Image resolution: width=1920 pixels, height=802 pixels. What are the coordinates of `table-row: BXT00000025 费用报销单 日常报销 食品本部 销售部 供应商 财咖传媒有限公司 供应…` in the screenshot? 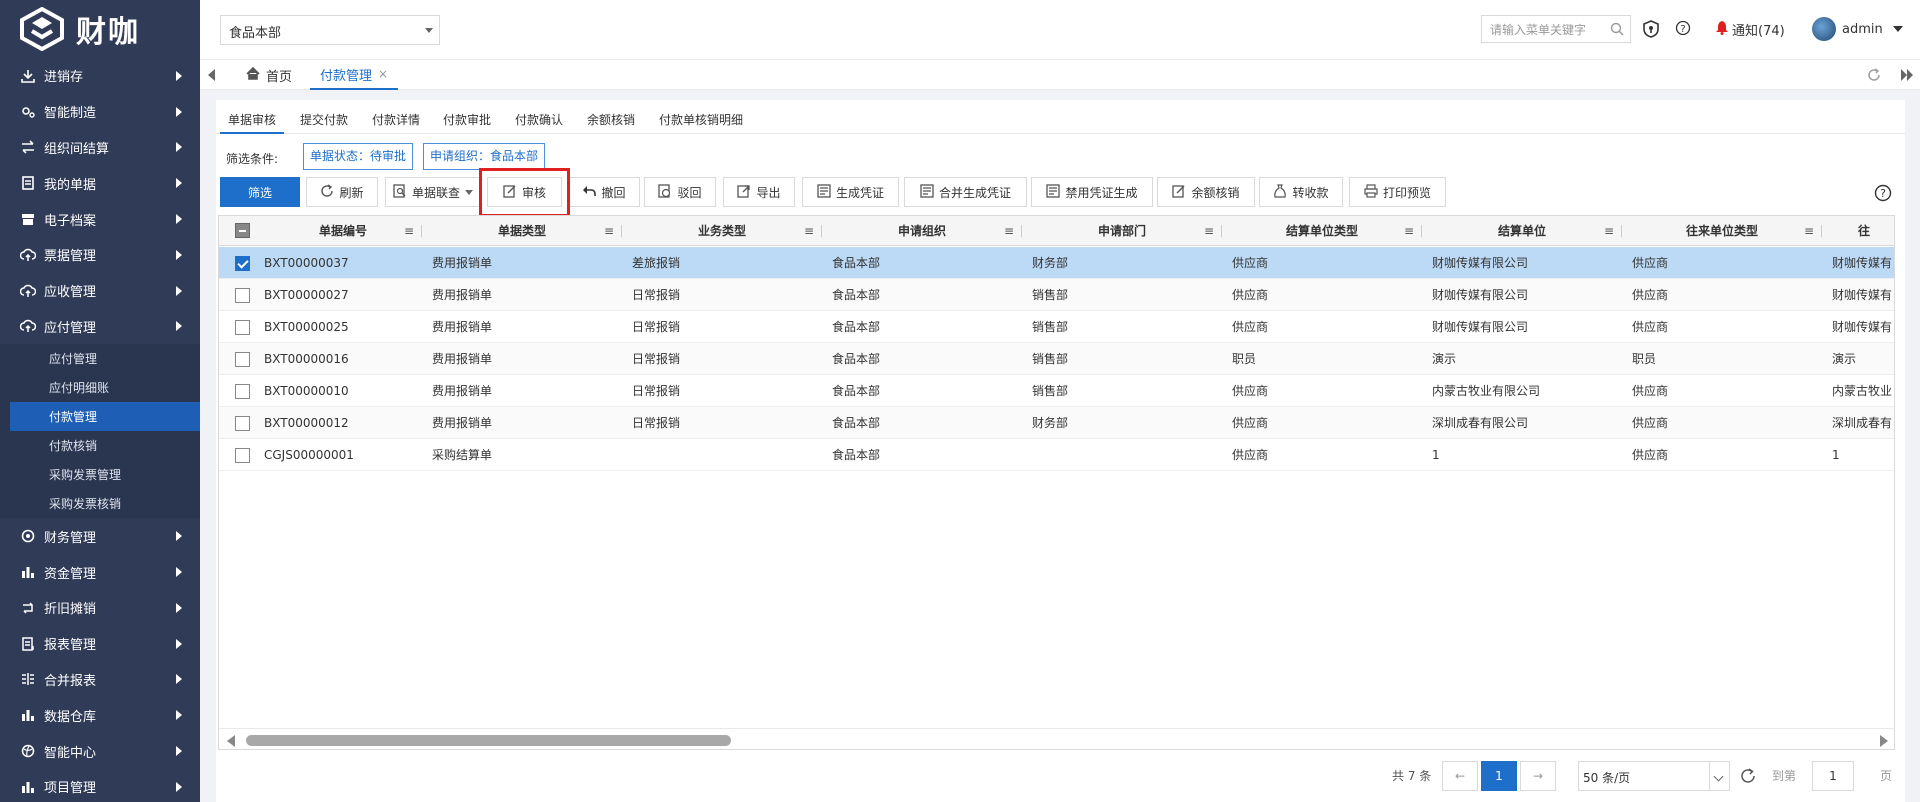 It's located at (1056, 327).